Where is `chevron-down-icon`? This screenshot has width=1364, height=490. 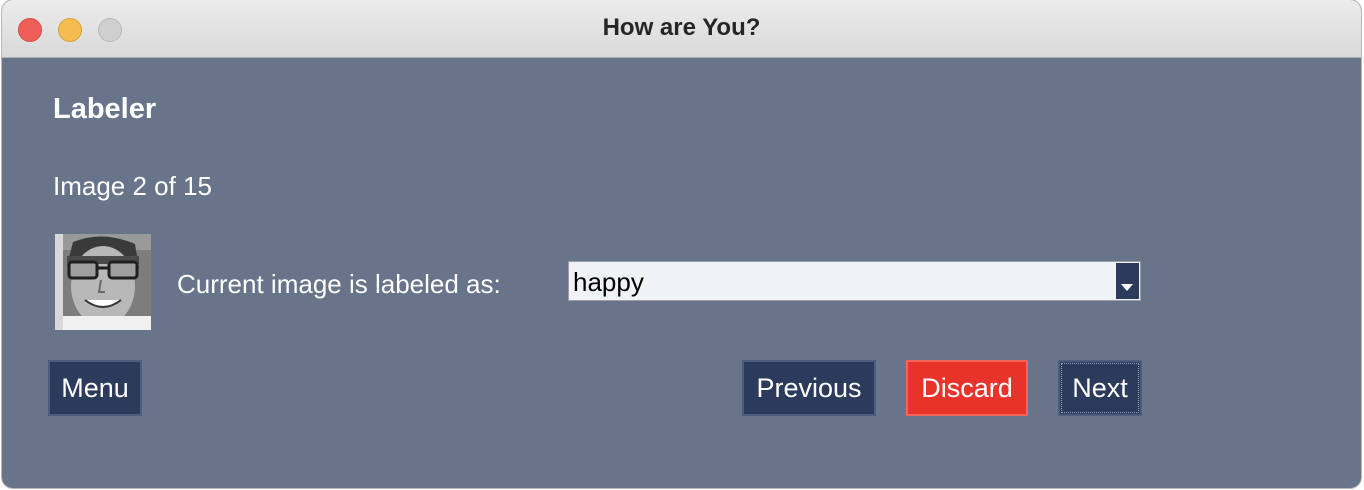 chevron-down-icon is located at coordinates (1127, 287).